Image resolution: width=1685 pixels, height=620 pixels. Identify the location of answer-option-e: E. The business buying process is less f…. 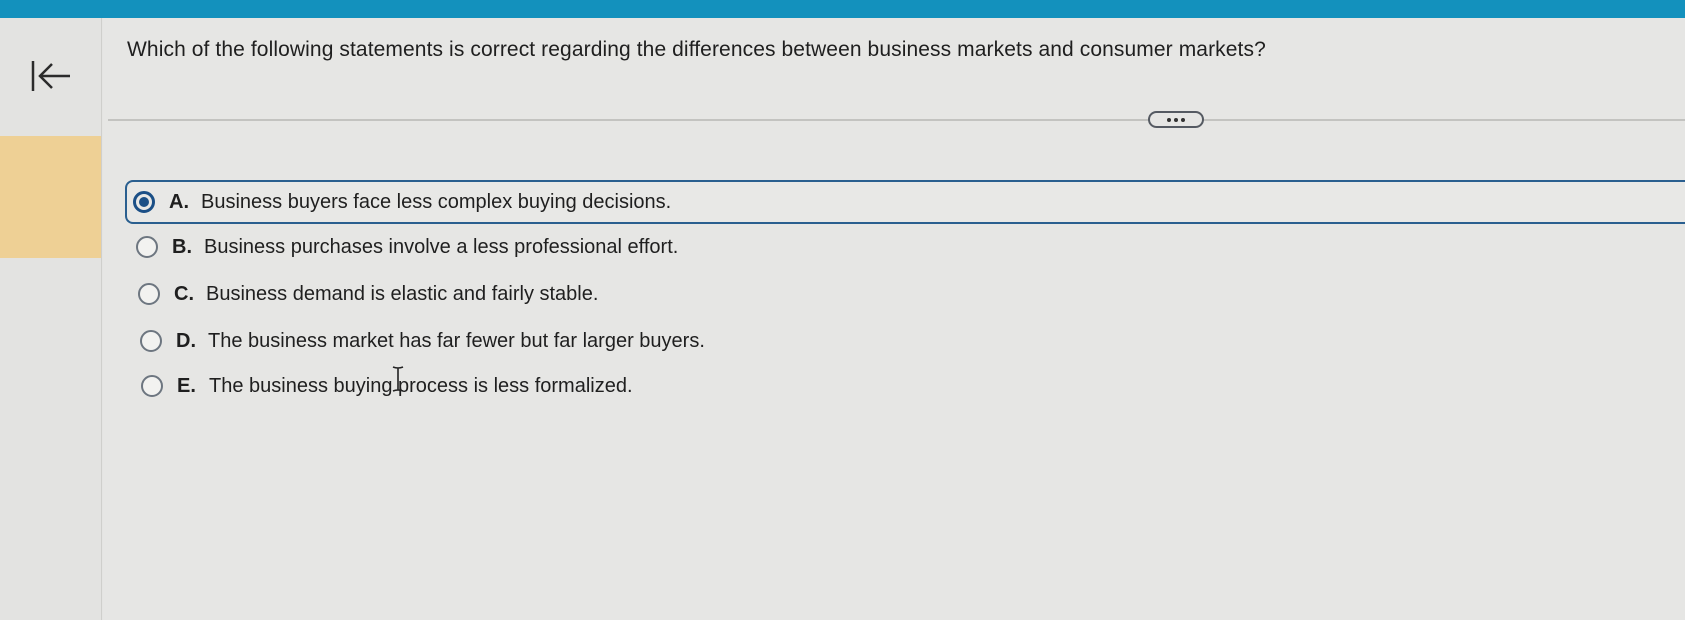
(909, 386).